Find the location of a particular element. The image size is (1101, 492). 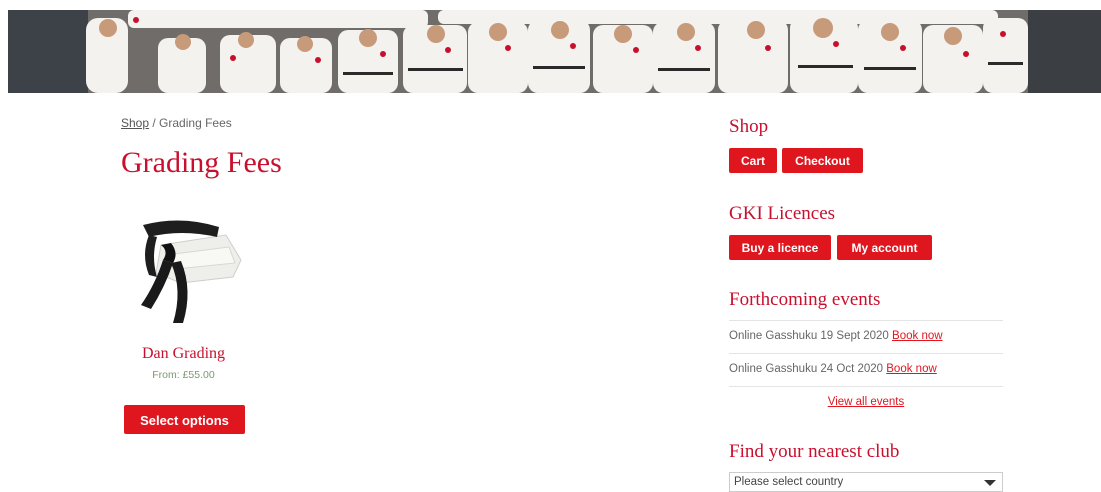

event-title: Online Gasshuku 24 Oct 2020 is located at coordinates (808, 369).